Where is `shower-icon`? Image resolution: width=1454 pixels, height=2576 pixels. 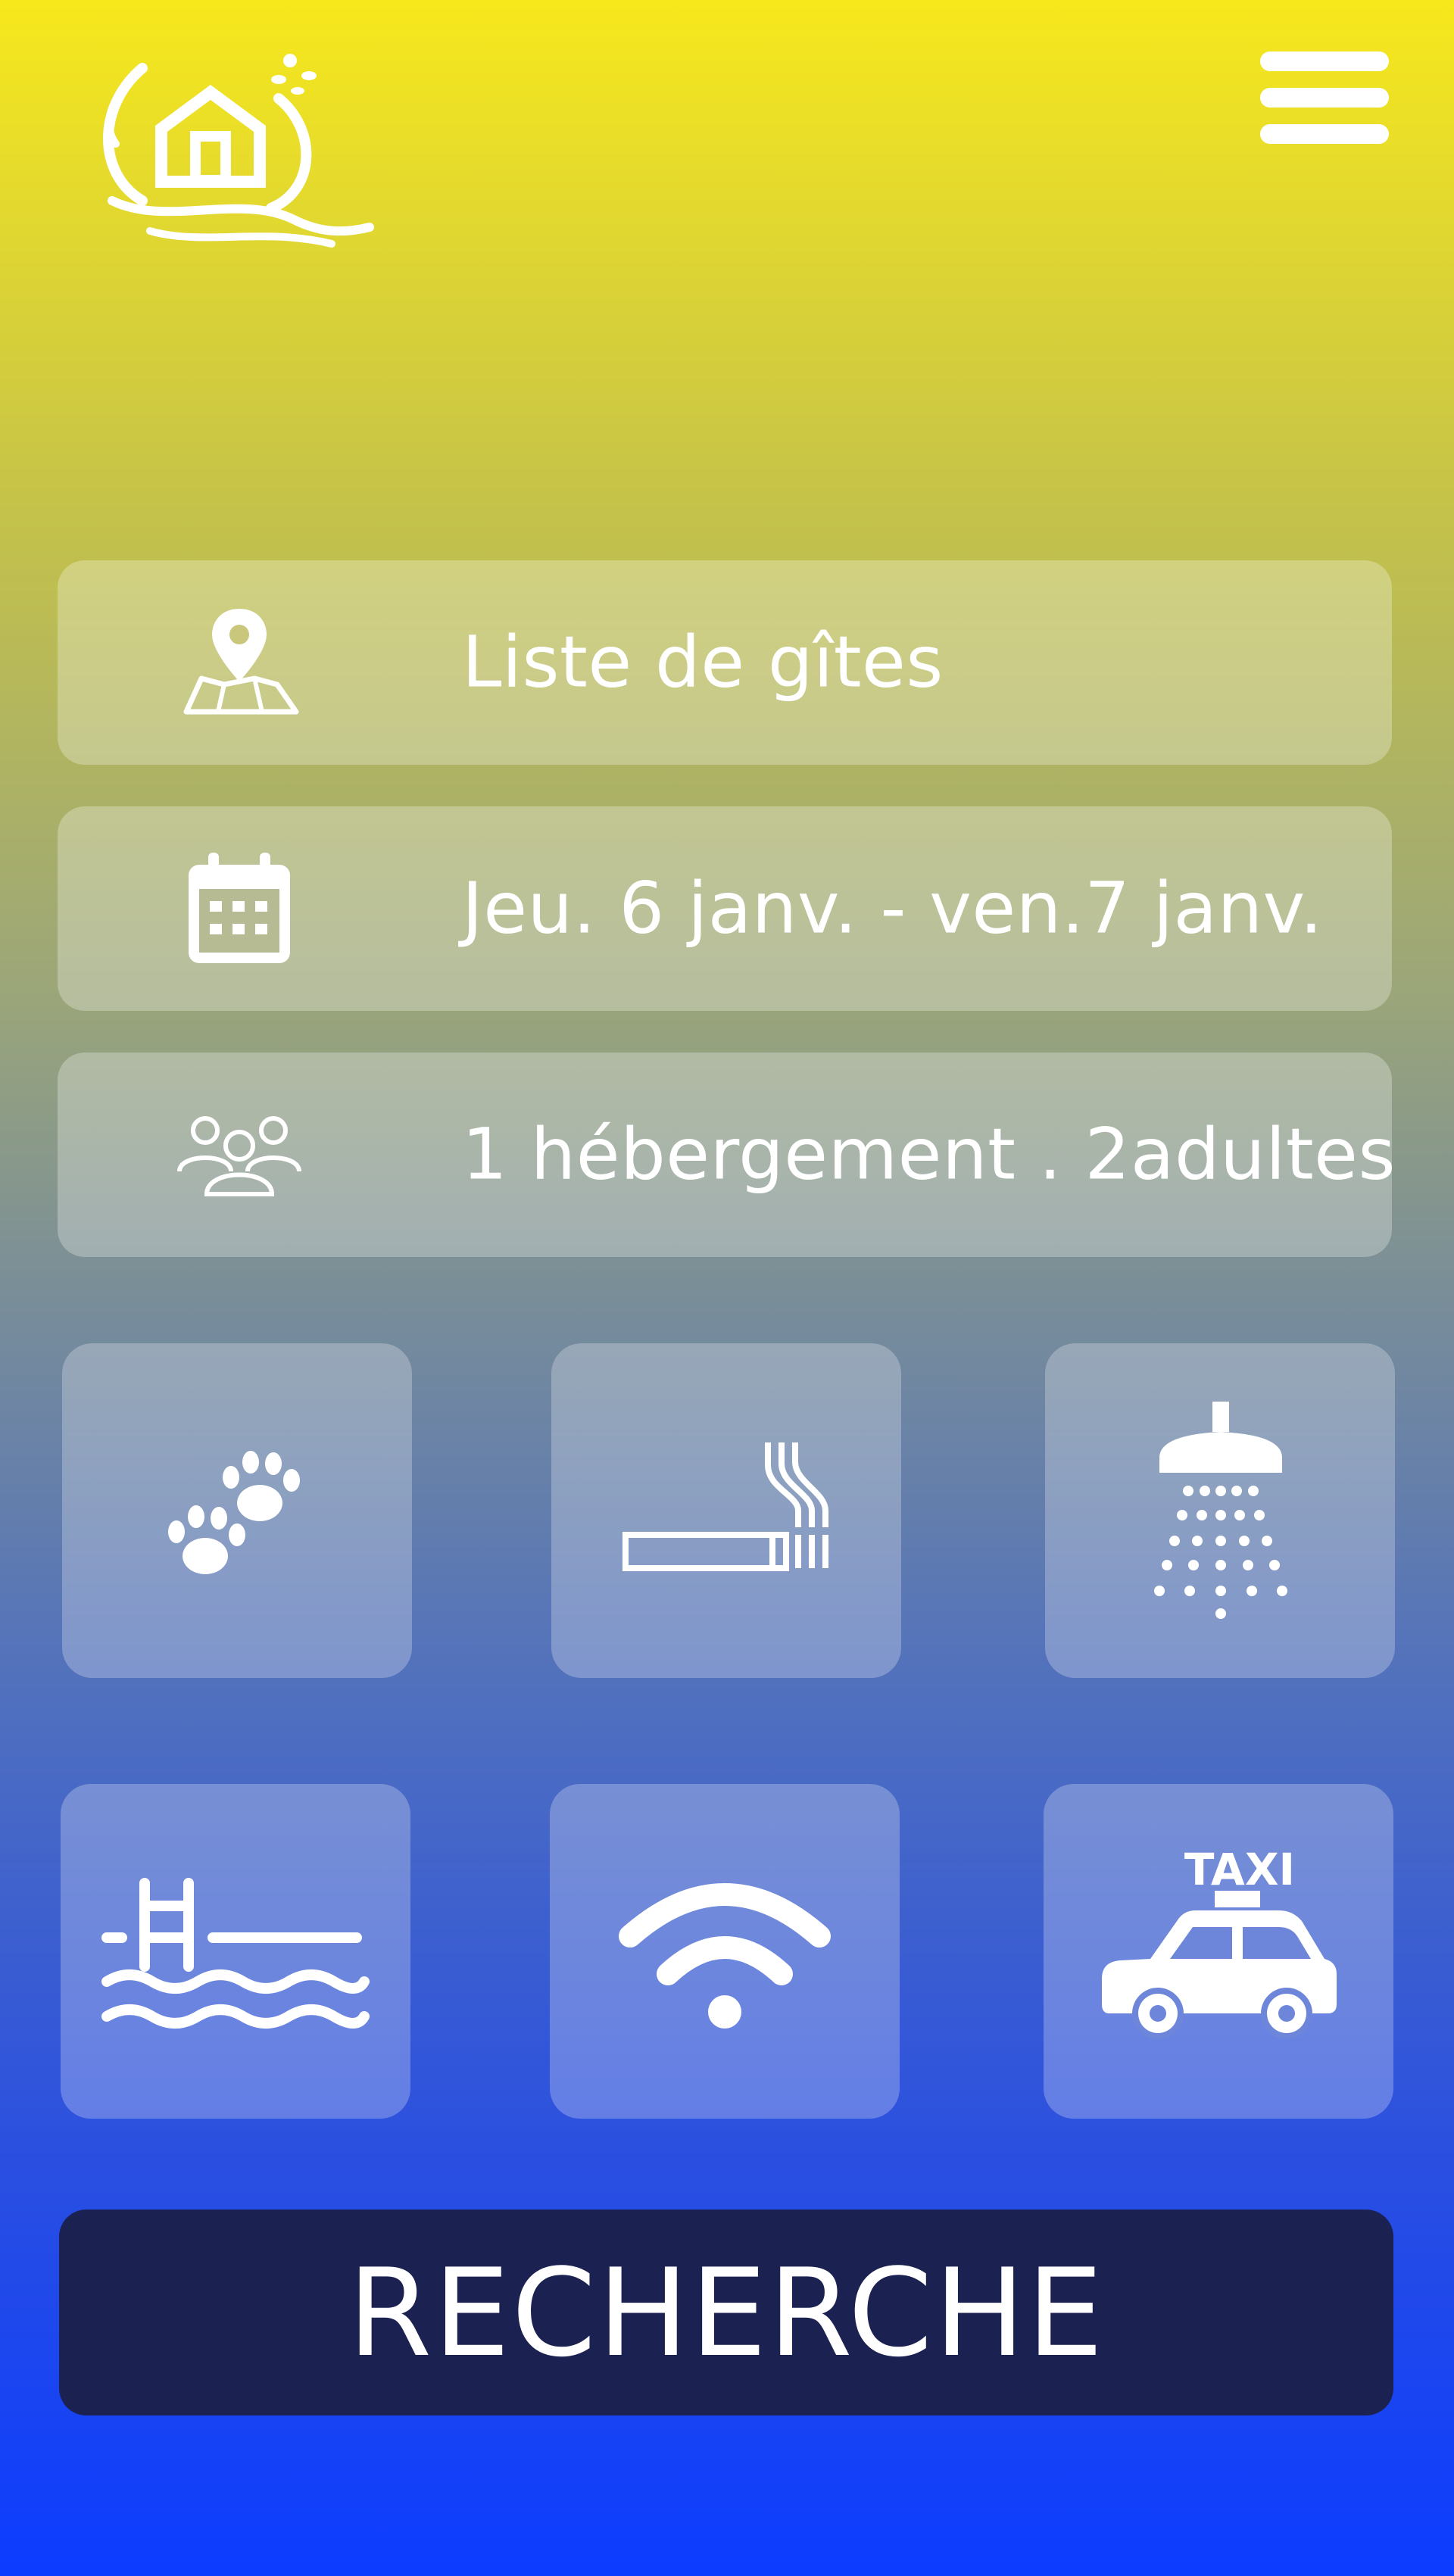 shower-icon is located at coordinates (1220, 1510).